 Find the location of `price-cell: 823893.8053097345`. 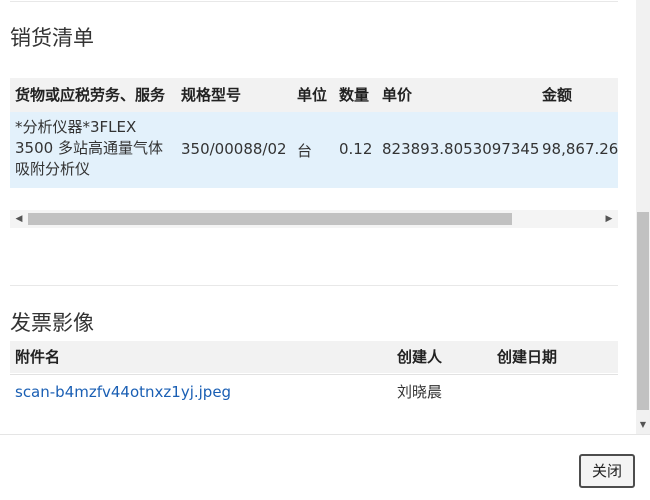

price-cell: 823893.8053097345 is located at coordinates (461, 149).